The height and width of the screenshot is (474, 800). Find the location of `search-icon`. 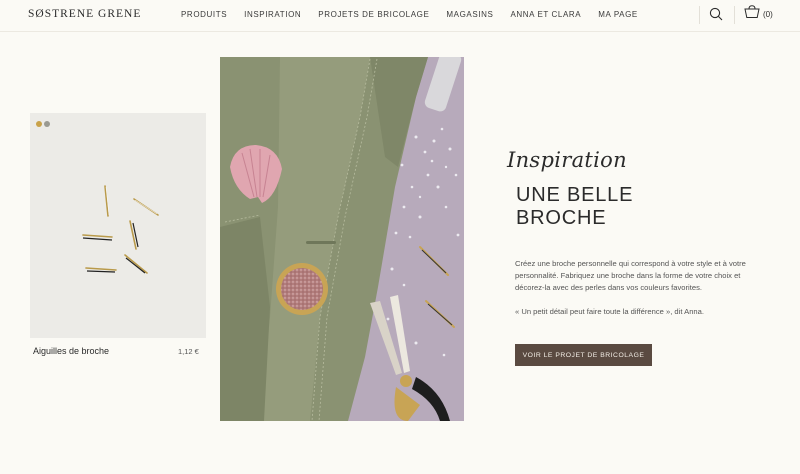

search-icon is located at coordinates (716, 14).